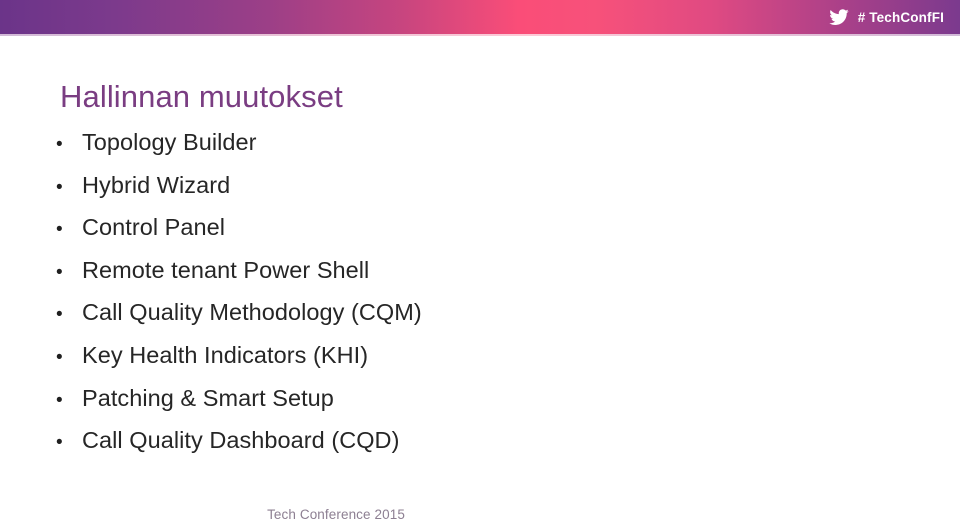 This screenshot has height=523, width=960. I want to click on list-item: • Patching & Smart Setup, so click(402, 407).